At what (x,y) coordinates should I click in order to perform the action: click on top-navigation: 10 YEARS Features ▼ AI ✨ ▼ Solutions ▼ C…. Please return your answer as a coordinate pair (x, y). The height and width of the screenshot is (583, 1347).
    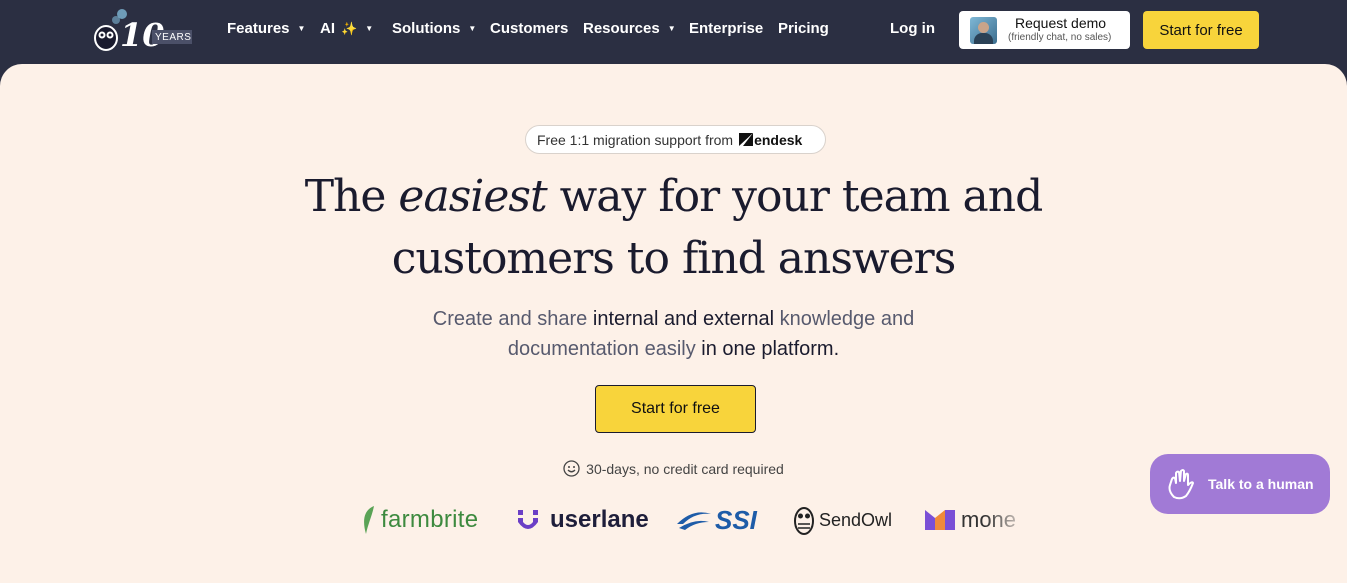
    Looking at the image, I should click on (673, 32).